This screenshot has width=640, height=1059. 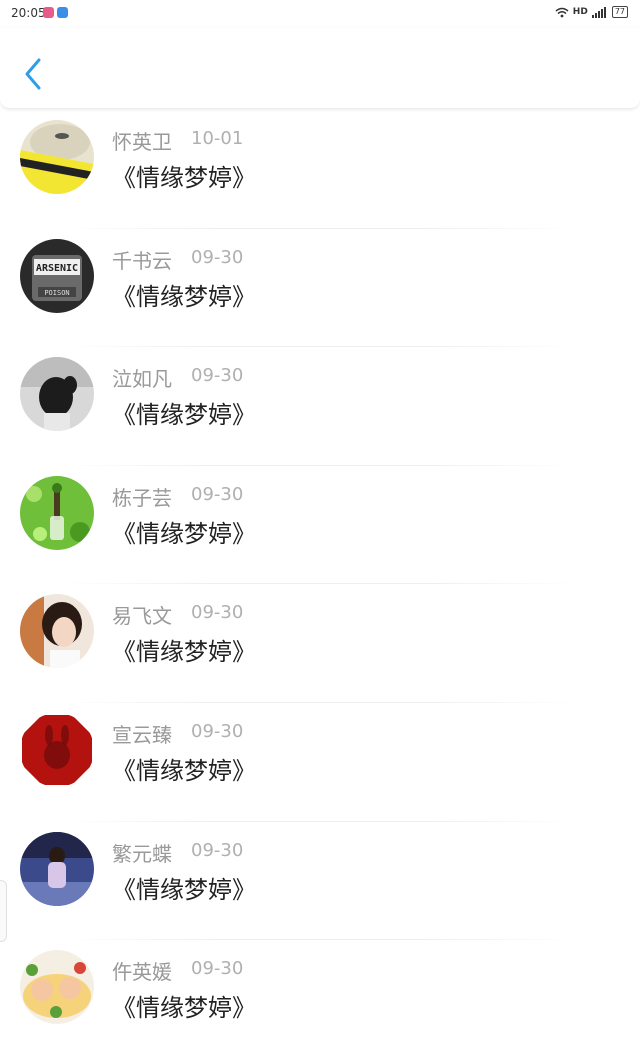 I want to click on avatar-label-bottom: POISON, so click(x=56, y=293).